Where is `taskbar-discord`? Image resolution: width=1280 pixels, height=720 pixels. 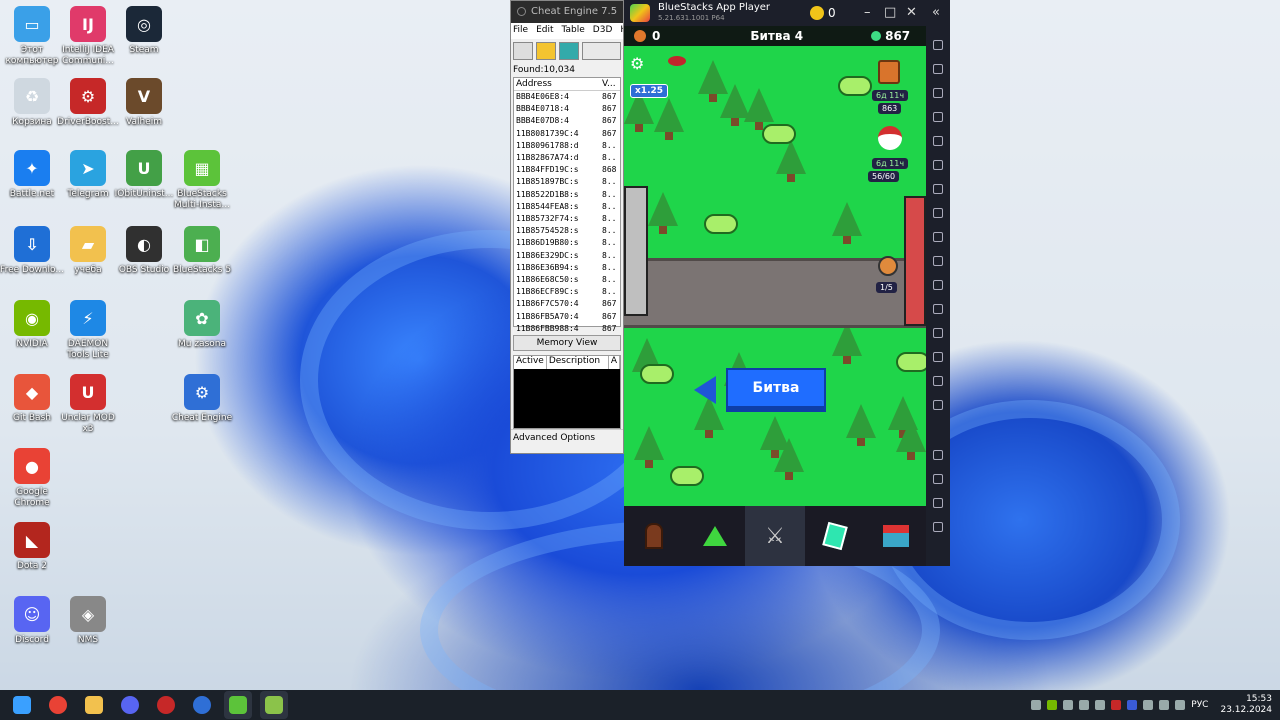 taskbar-discord is located at coordinates (130, 705).